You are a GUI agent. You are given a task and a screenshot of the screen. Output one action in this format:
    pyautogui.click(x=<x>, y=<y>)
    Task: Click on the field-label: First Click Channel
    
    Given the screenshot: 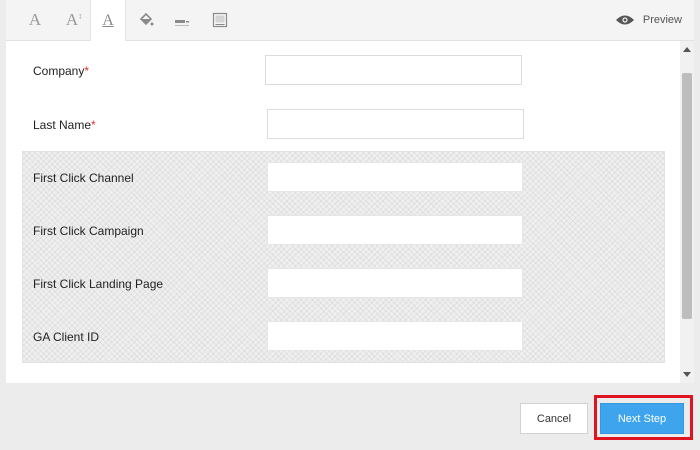 What is the action you would take?
    pyautogui.click(x=83, y=178)
    